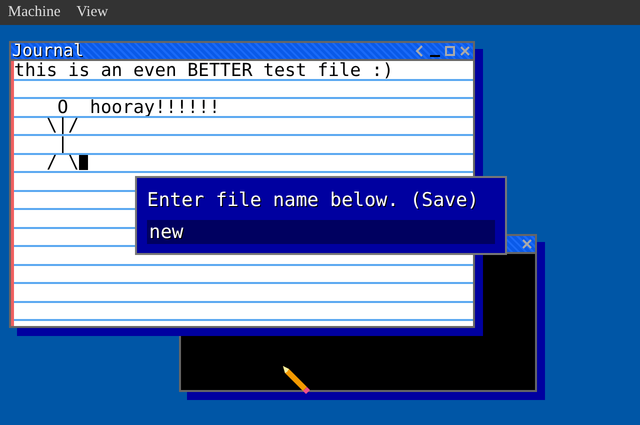  I want to click on text-line: / \, so click(63, 163).